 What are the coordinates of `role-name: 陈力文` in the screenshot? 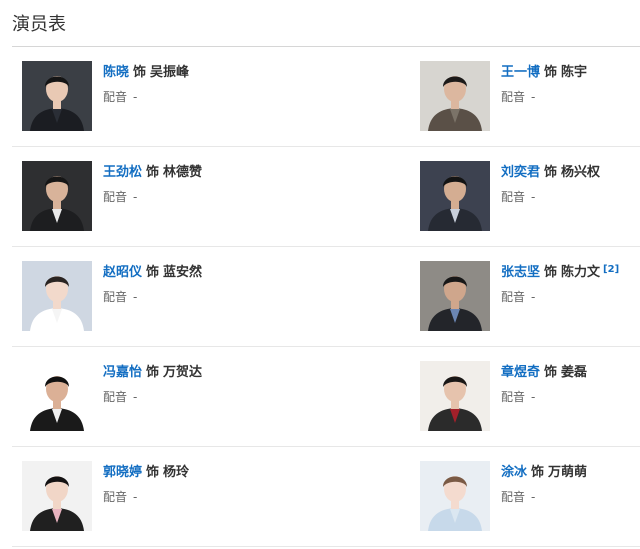 It's located at (581, 272).